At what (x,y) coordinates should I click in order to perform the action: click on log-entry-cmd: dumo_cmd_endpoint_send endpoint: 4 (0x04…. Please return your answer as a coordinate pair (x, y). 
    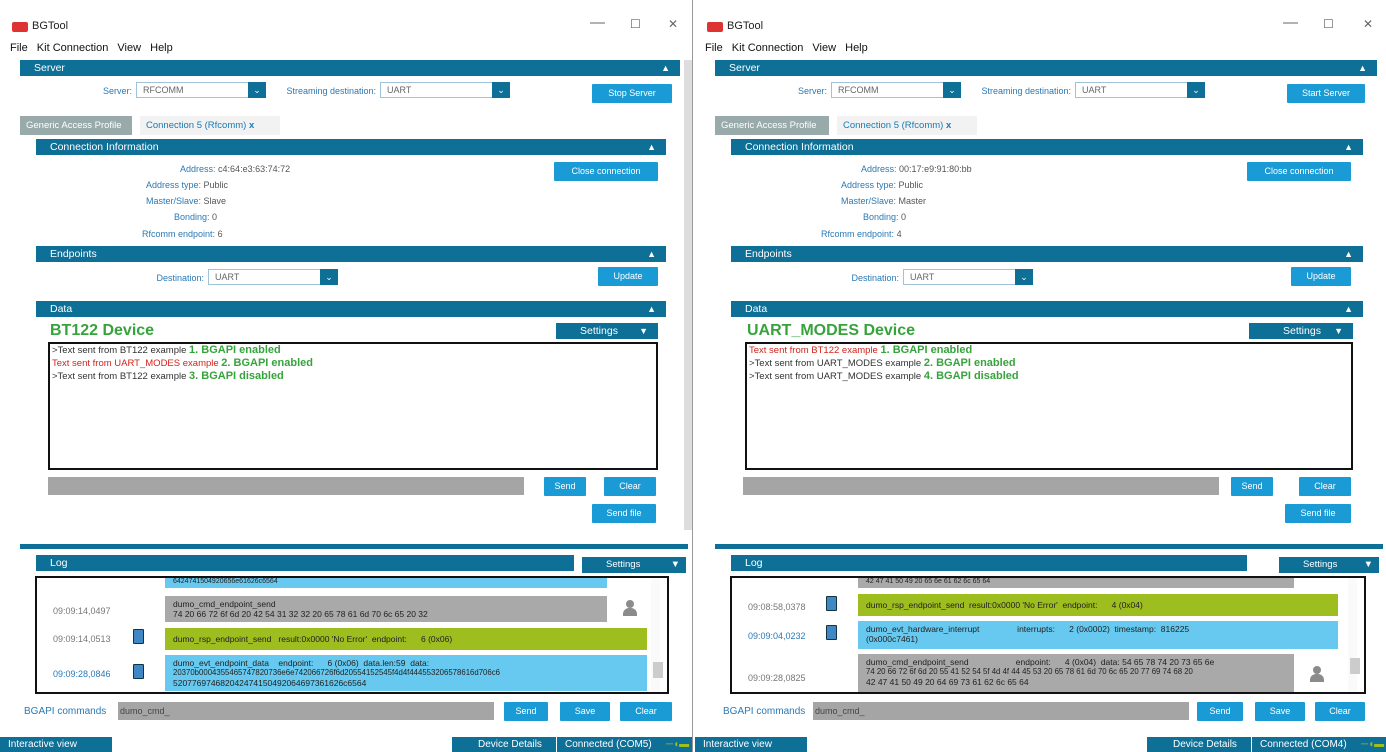
    Looking at the image, I should click on (1076, 673).